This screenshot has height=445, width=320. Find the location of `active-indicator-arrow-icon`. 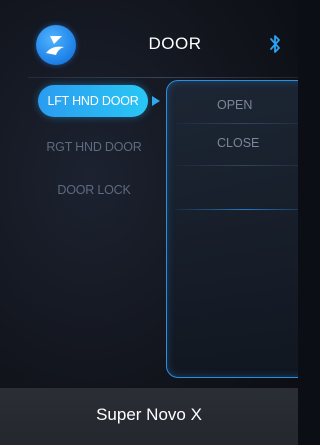

active-indicator-arrow-icon is located at coordinates (156, 101).